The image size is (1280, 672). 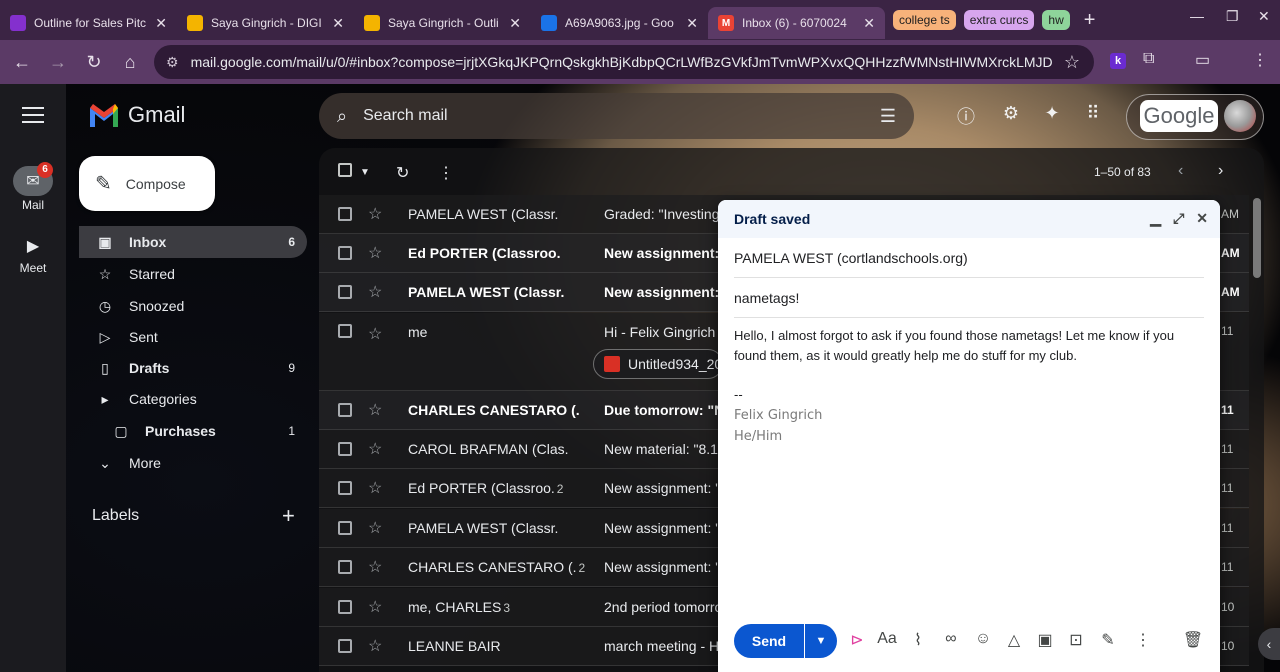 I want to click on apps-grid-icon: ⠿, so click(x=1093, y=115).